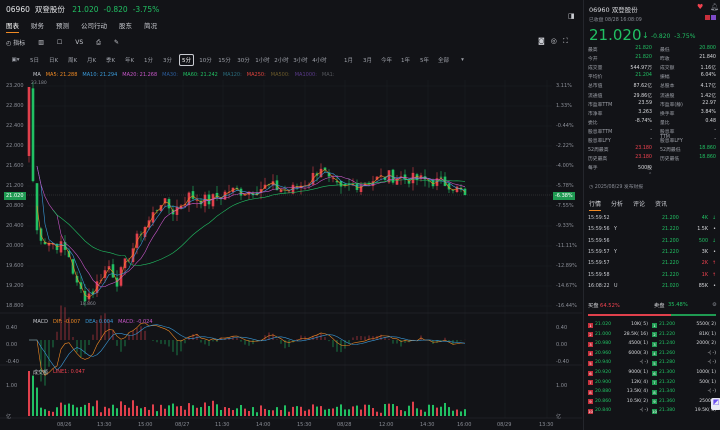  What do you see at coordinates (652, 67) in the screenshot?
I see `stat-row: 成交量 544.97万 成交额 1.16亿` at bounding box center [652, 67].